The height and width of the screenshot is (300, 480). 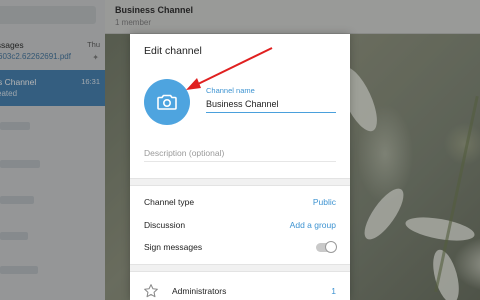 What do you see at coordinates (240, 225) in the screenshot?
I see `discussion-row: Discussion Add a group` at bounding box center [240, 225].